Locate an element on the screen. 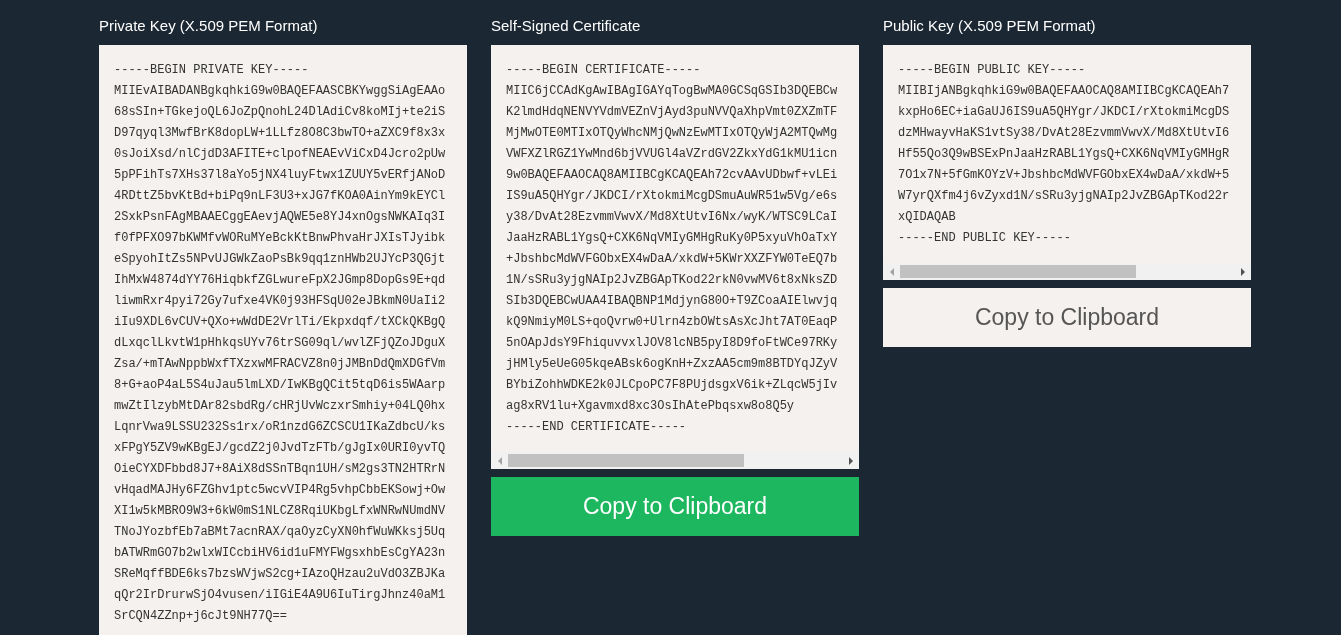  code-line: IS9uA5QHYgr/JKDCI/rXtokmiMcgDSmuAuWR51w5Vg/e6s is located at coordinates (672, 196).